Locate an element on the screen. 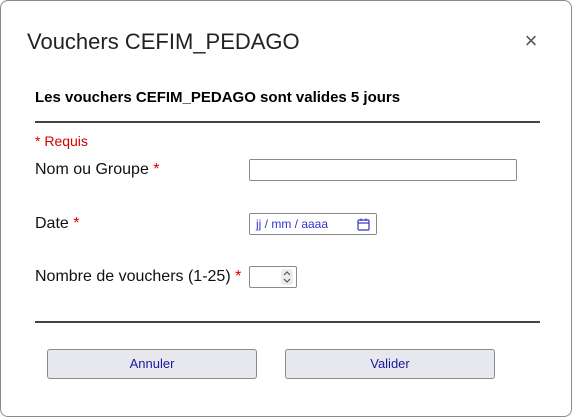 The width and height of the screenshot is (572, 417). count-label: Nombre de vouchers (1-25) * is located at coordinates (138, 277).